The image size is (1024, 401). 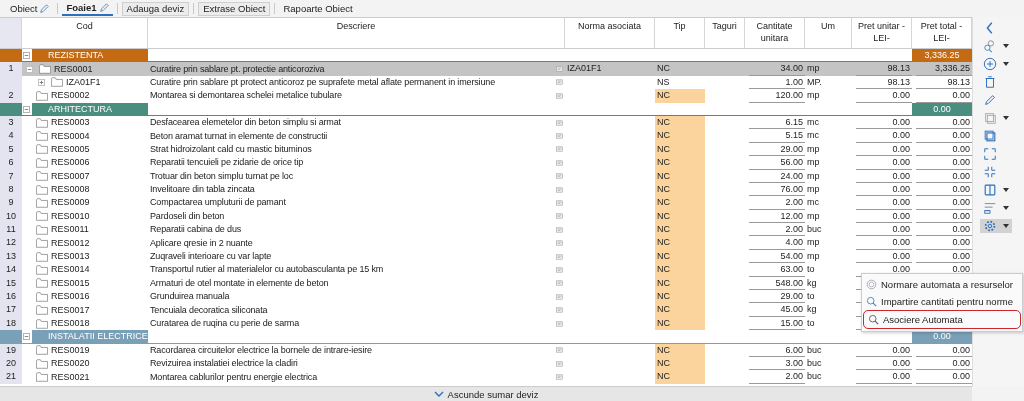 I want to click on copy-icon, so click(x=990, y=118).